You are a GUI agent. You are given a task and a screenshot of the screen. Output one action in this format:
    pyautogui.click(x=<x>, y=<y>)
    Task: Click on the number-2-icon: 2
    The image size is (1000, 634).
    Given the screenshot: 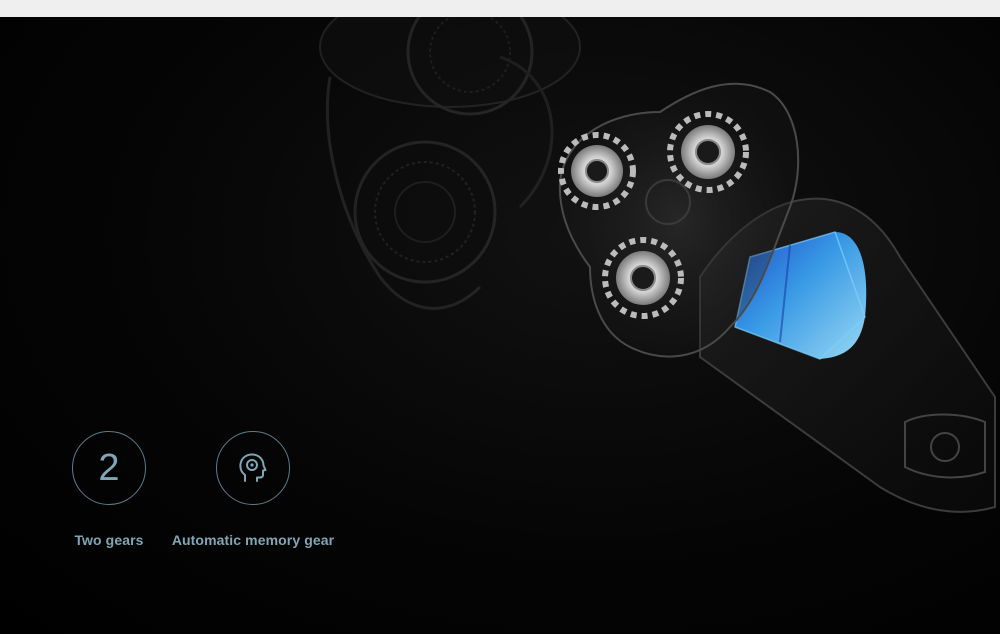 What is the action you would take?
    pyautogui.click(x=109, y=468)
    